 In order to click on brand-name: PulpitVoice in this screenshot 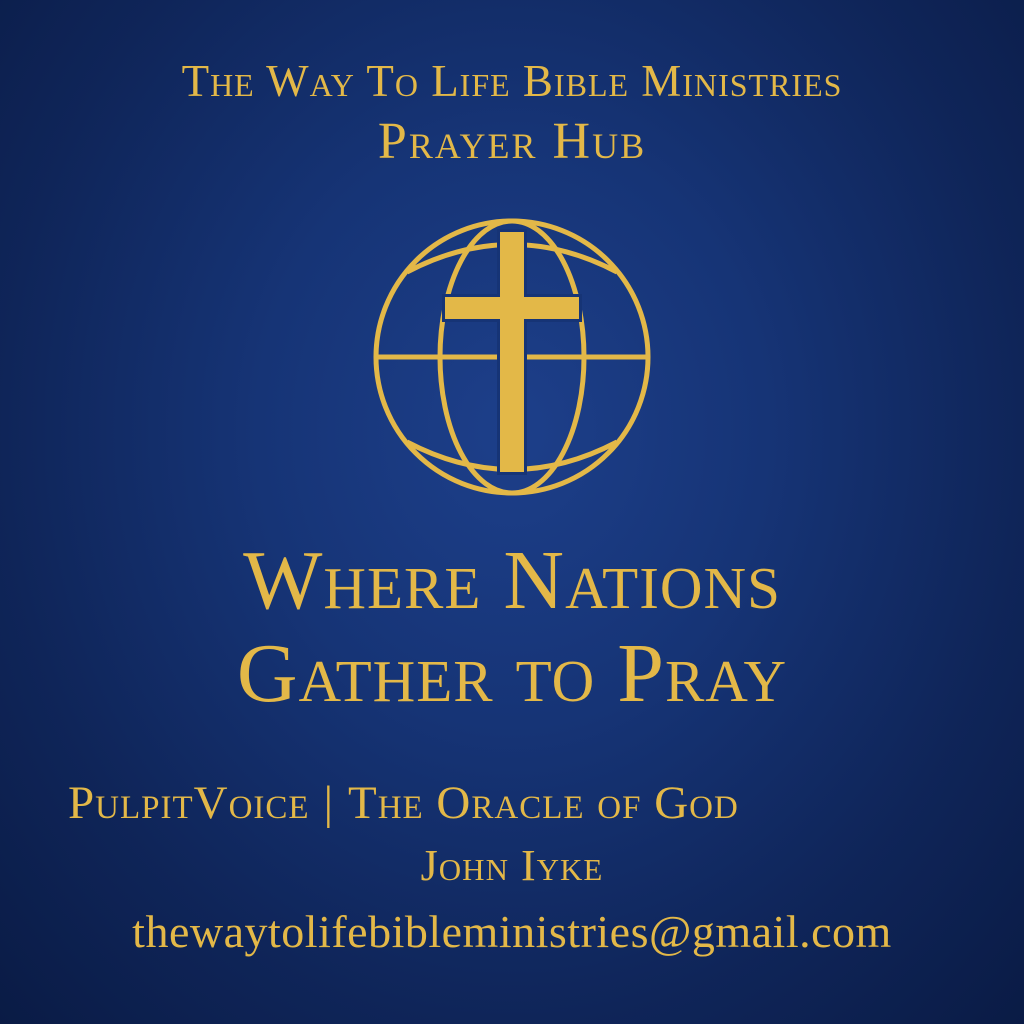, I will do `click(189, 803)`.